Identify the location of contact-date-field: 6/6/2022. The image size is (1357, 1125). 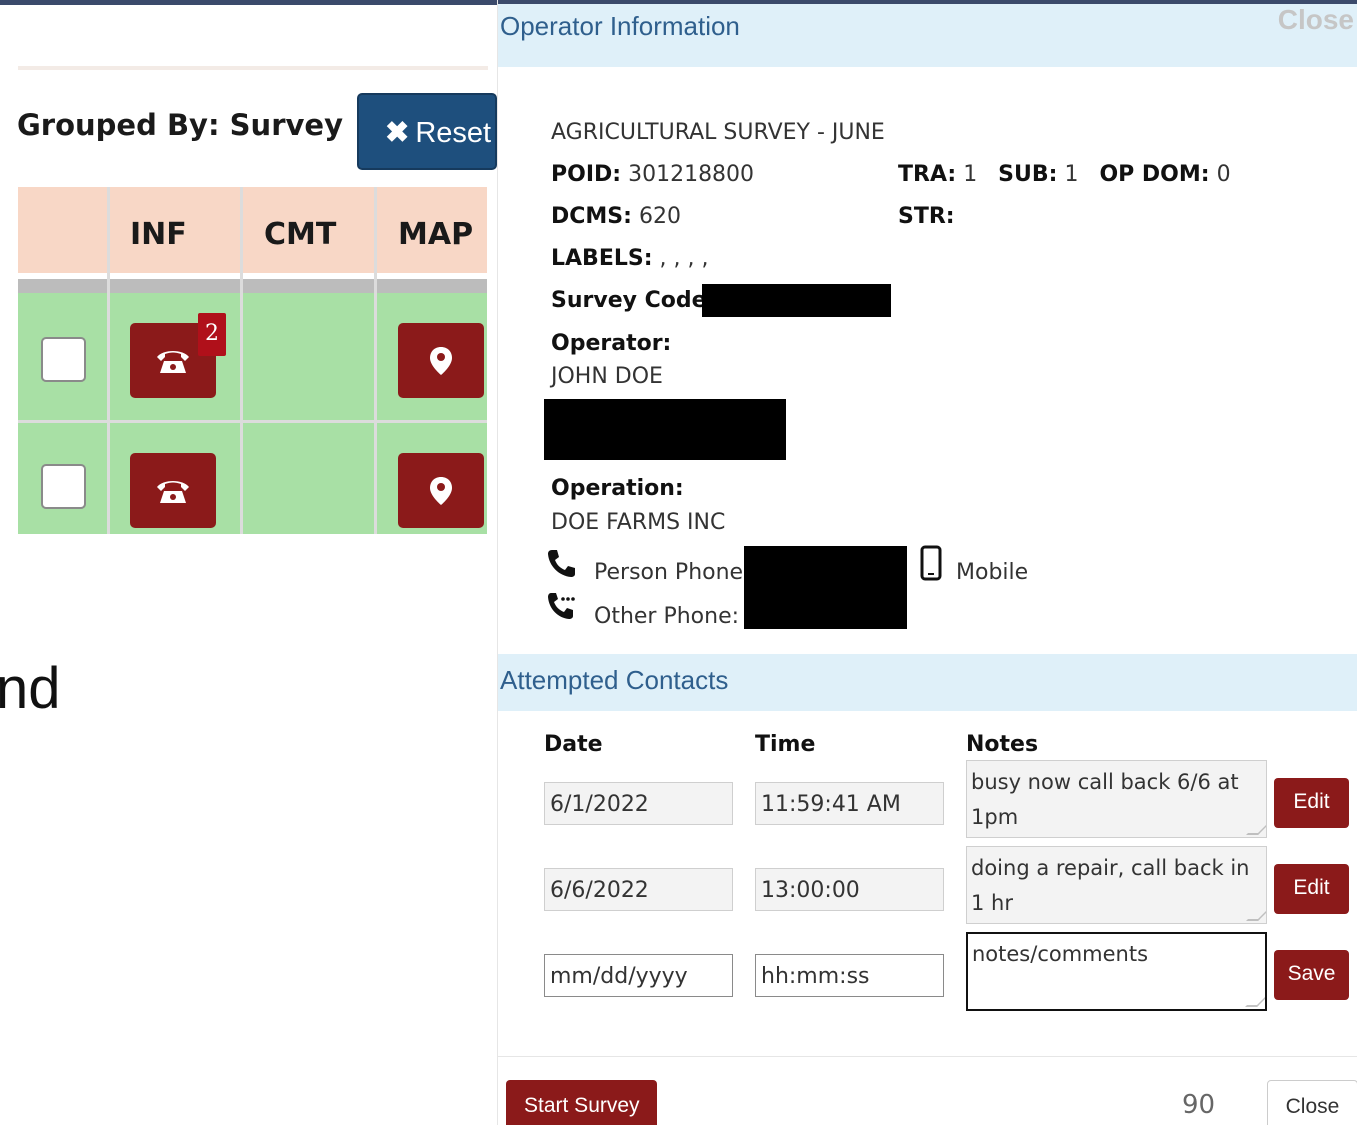
(638, 889).